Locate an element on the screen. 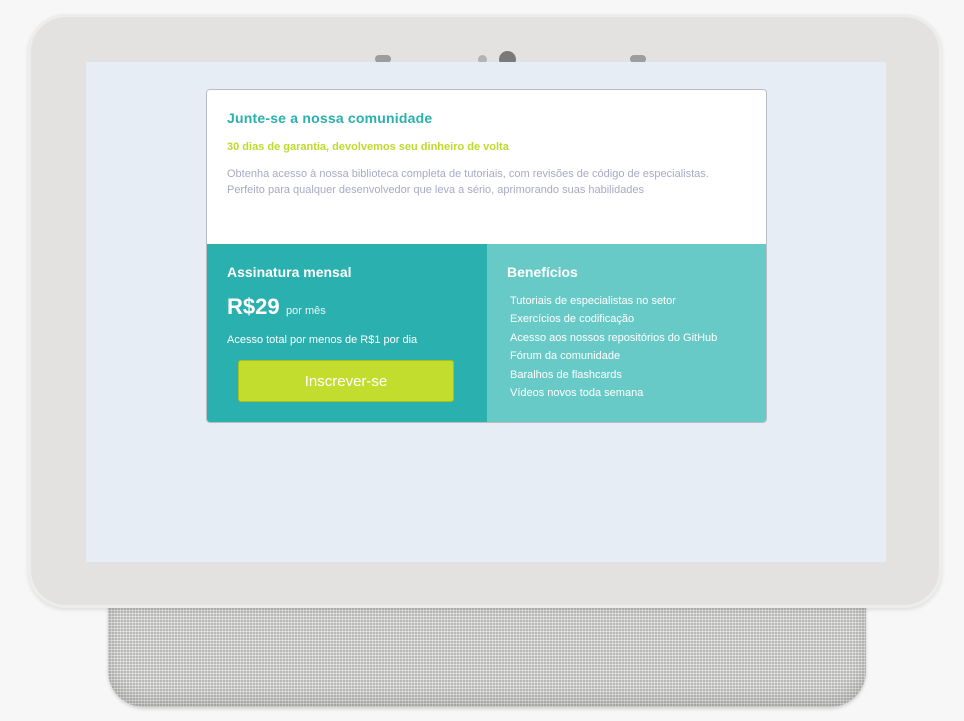 The height and width of the screenshot is (721, 964). fabric-speaker-base is located at coordinates (487, 651).